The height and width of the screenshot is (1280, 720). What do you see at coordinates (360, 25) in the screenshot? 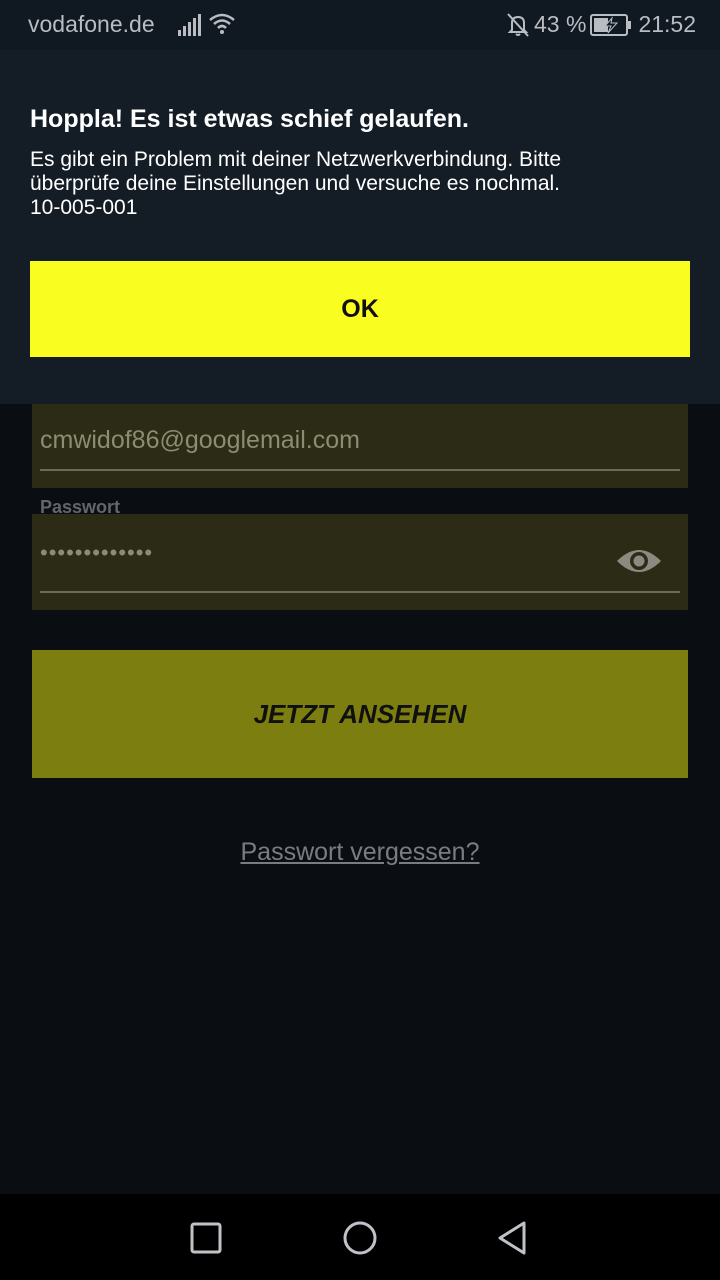
I see `status-bar: vodafone.de 43 % 21:52` at bounding box center [360, 25].